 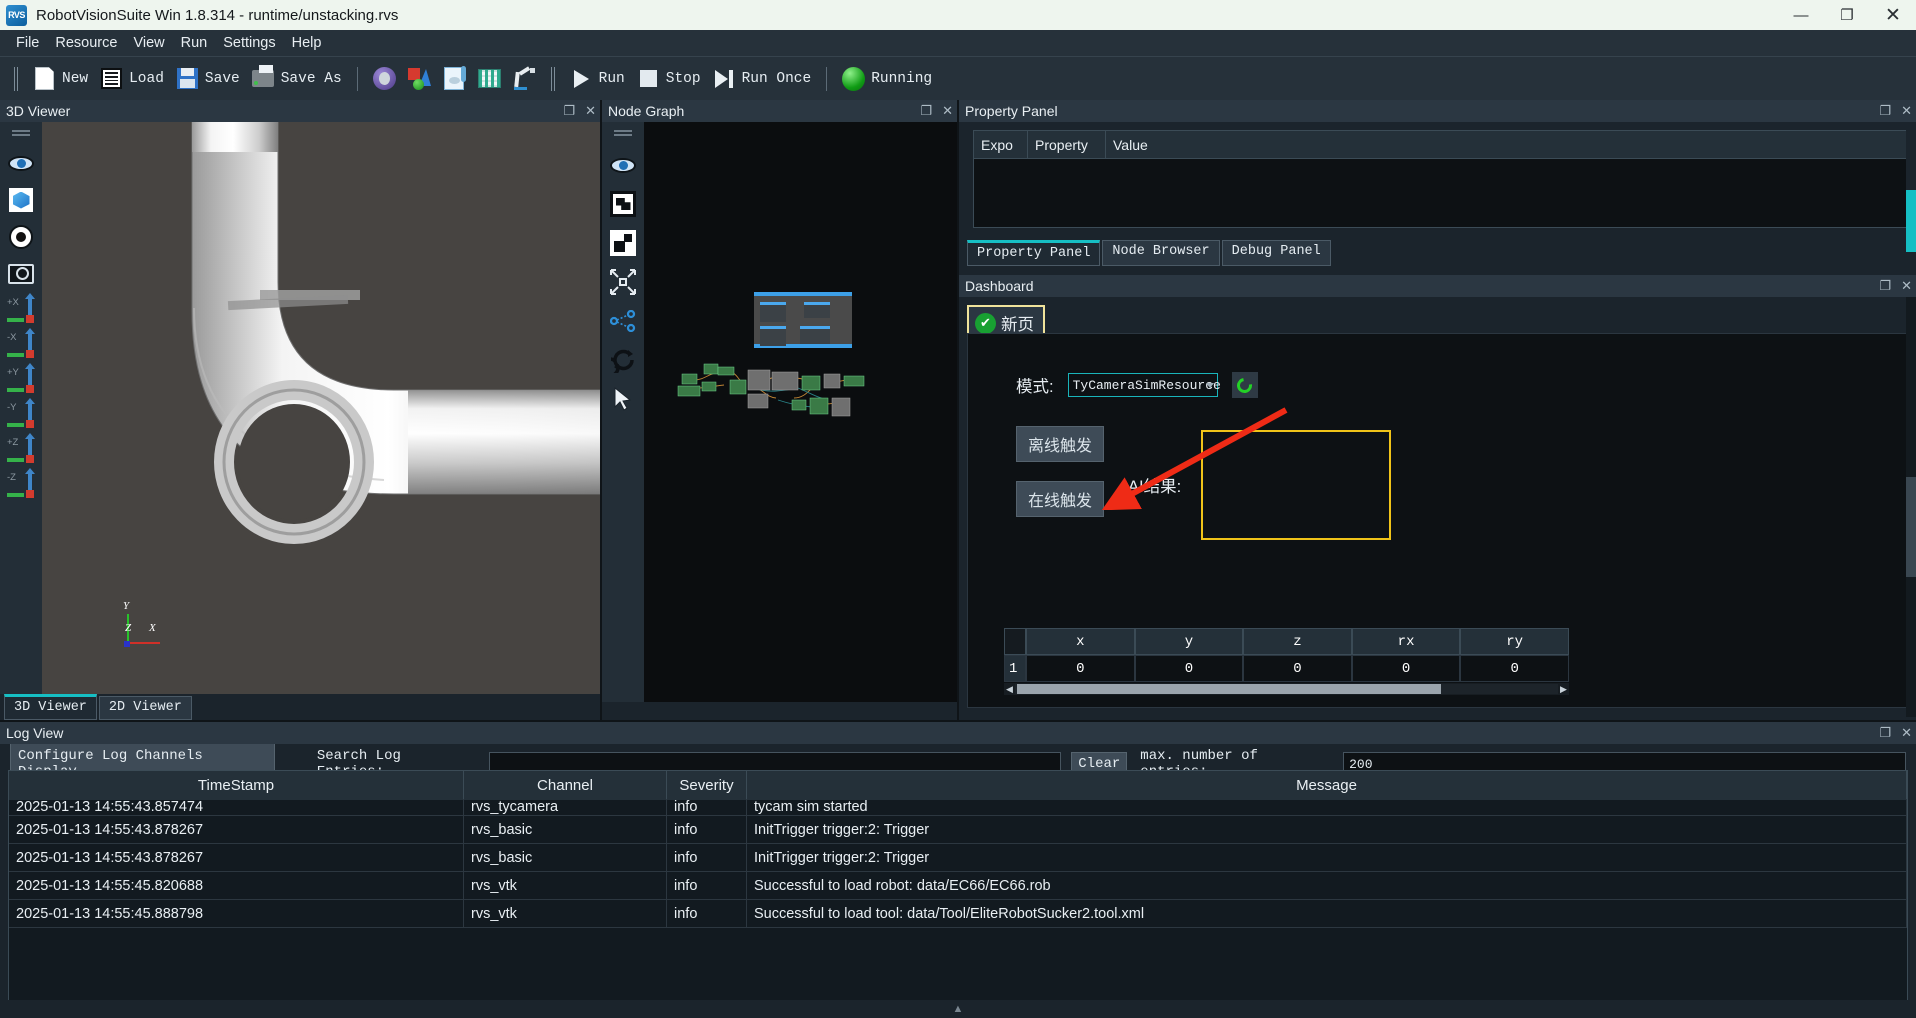 What do you see at coordinates (947, 111) in the screenshot?
I see `panel-ng-close-icon: ✕` at bounding box center [947, 111].